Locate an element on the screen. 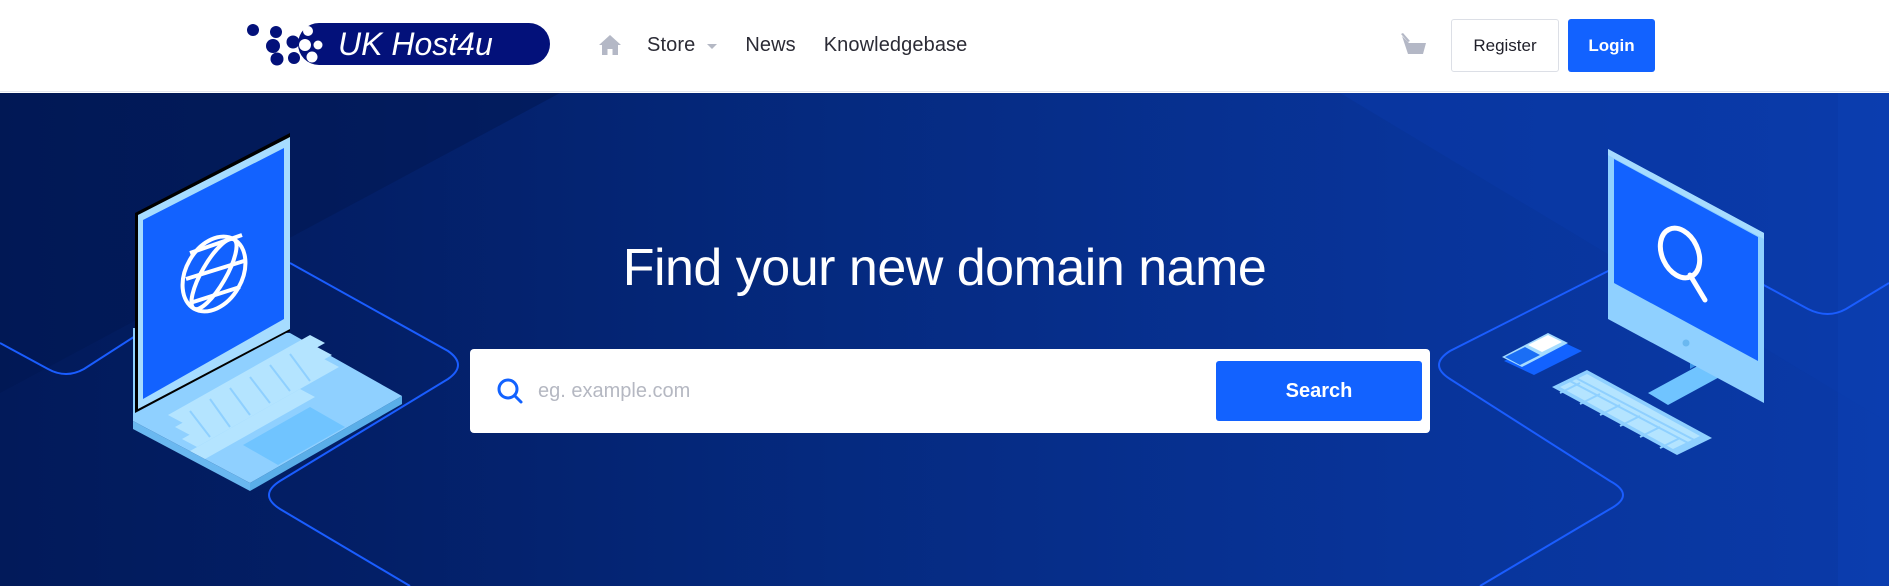 Image resolution: width=1889 pixels, height=586 pixels. basket-icon is located at coordinates (1413, 43).